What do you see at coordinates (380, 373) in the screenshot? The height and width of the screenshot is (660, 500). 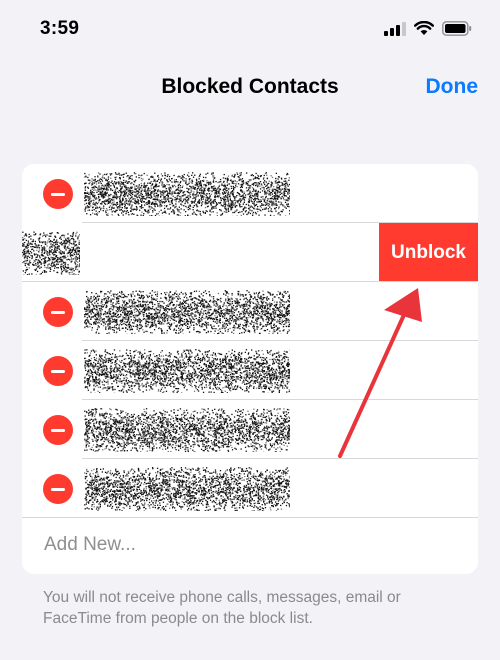 I see `annotation-arrow-icon` at bounding box center [380, 373].